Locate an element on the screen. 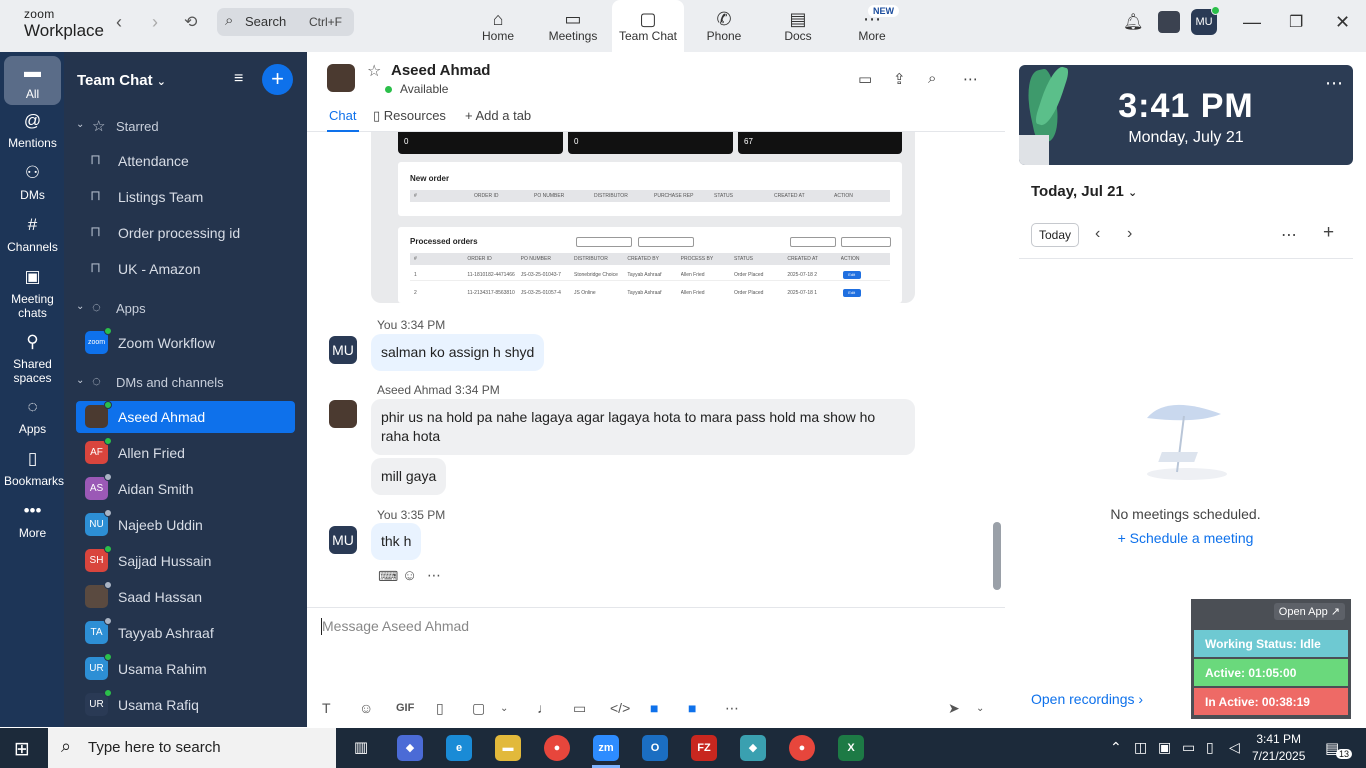 The height and width of the screenshot is (768, 1366). today-button: Today is located at coordinates (1055, 235).